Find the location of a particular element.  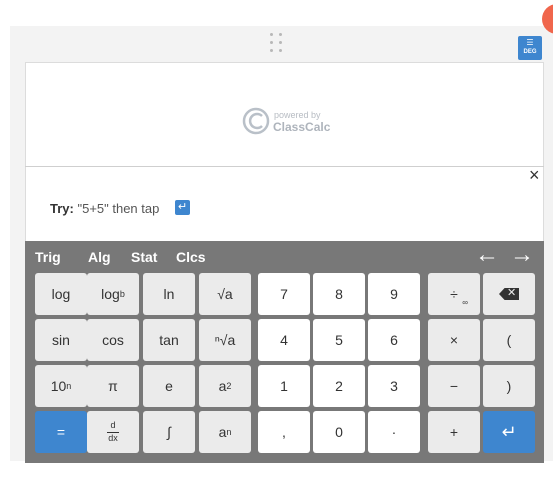

key-5: 5 is located at coordinates (339, 340).